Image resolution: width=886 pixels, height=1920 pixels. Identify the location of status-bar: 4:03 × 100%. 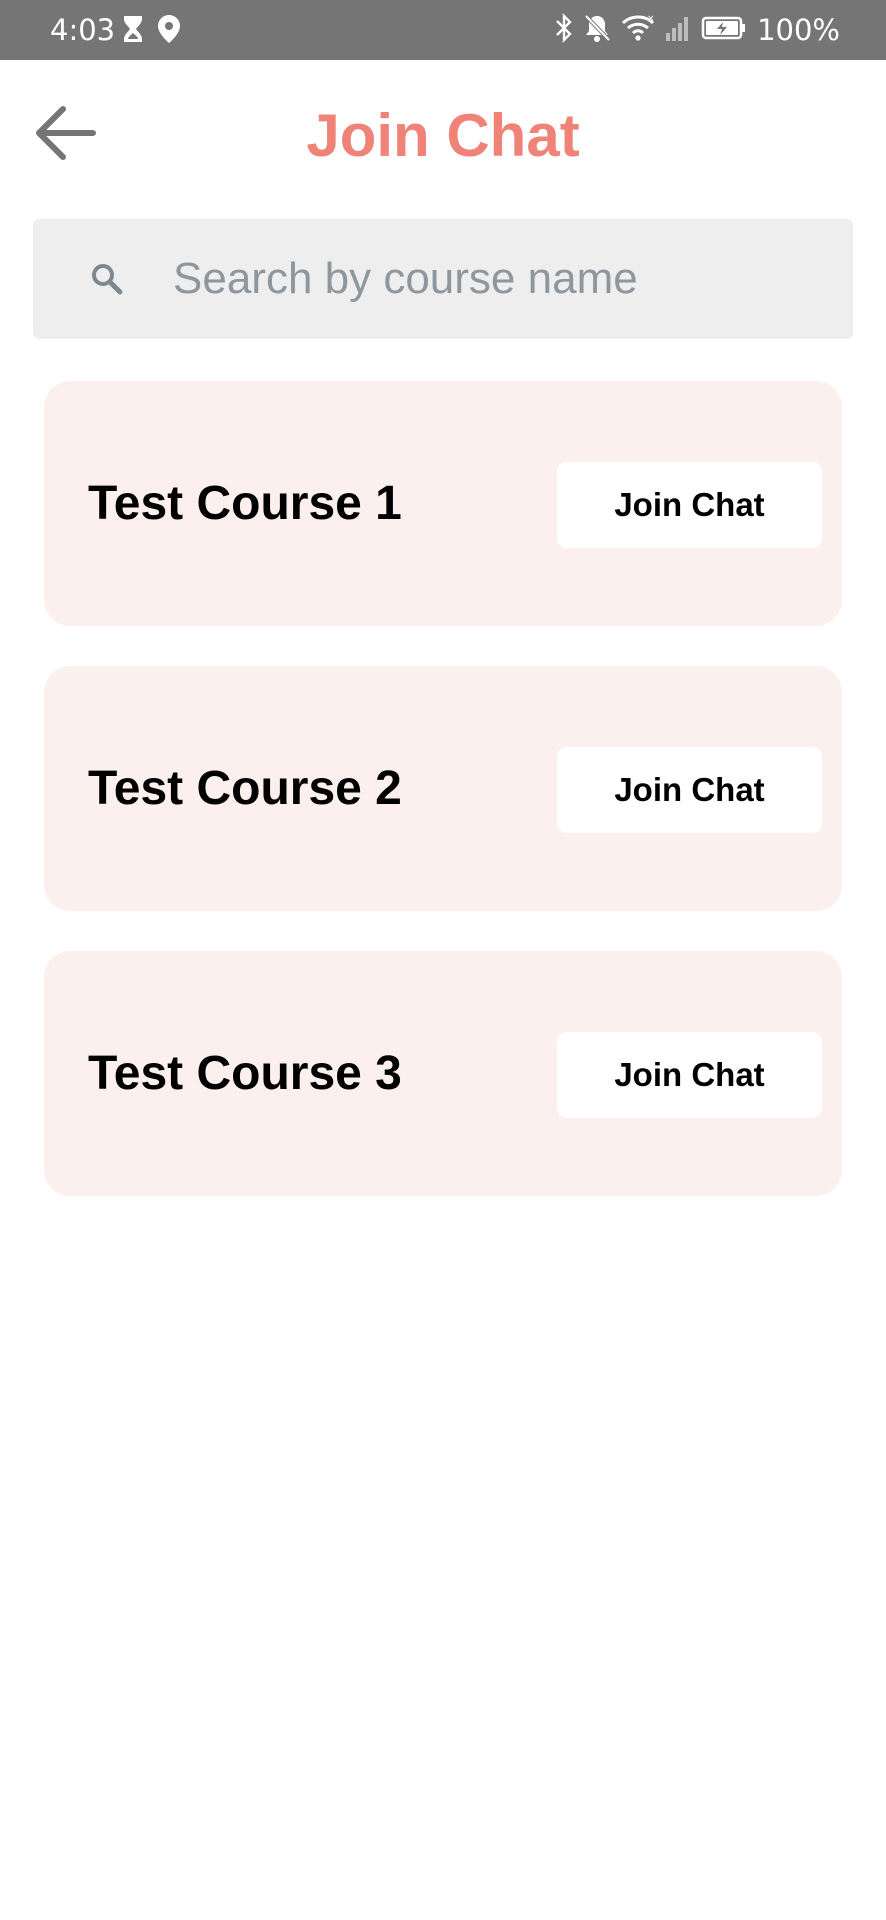
(443, 30).